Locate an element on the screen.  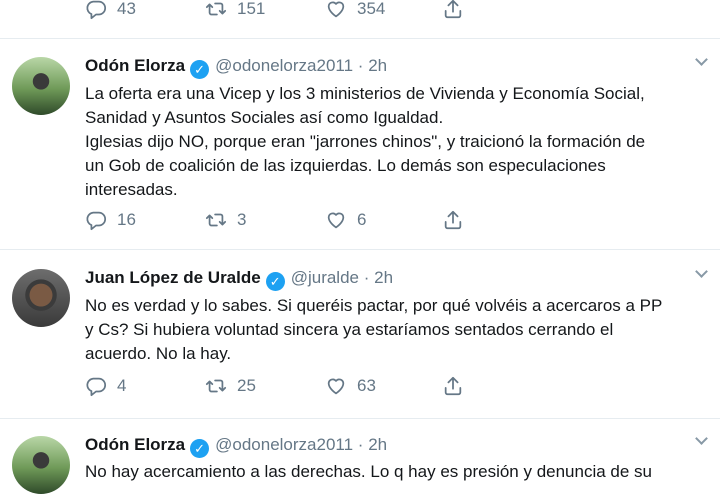
reply-count: 16 is located at coordinates (126, 219).